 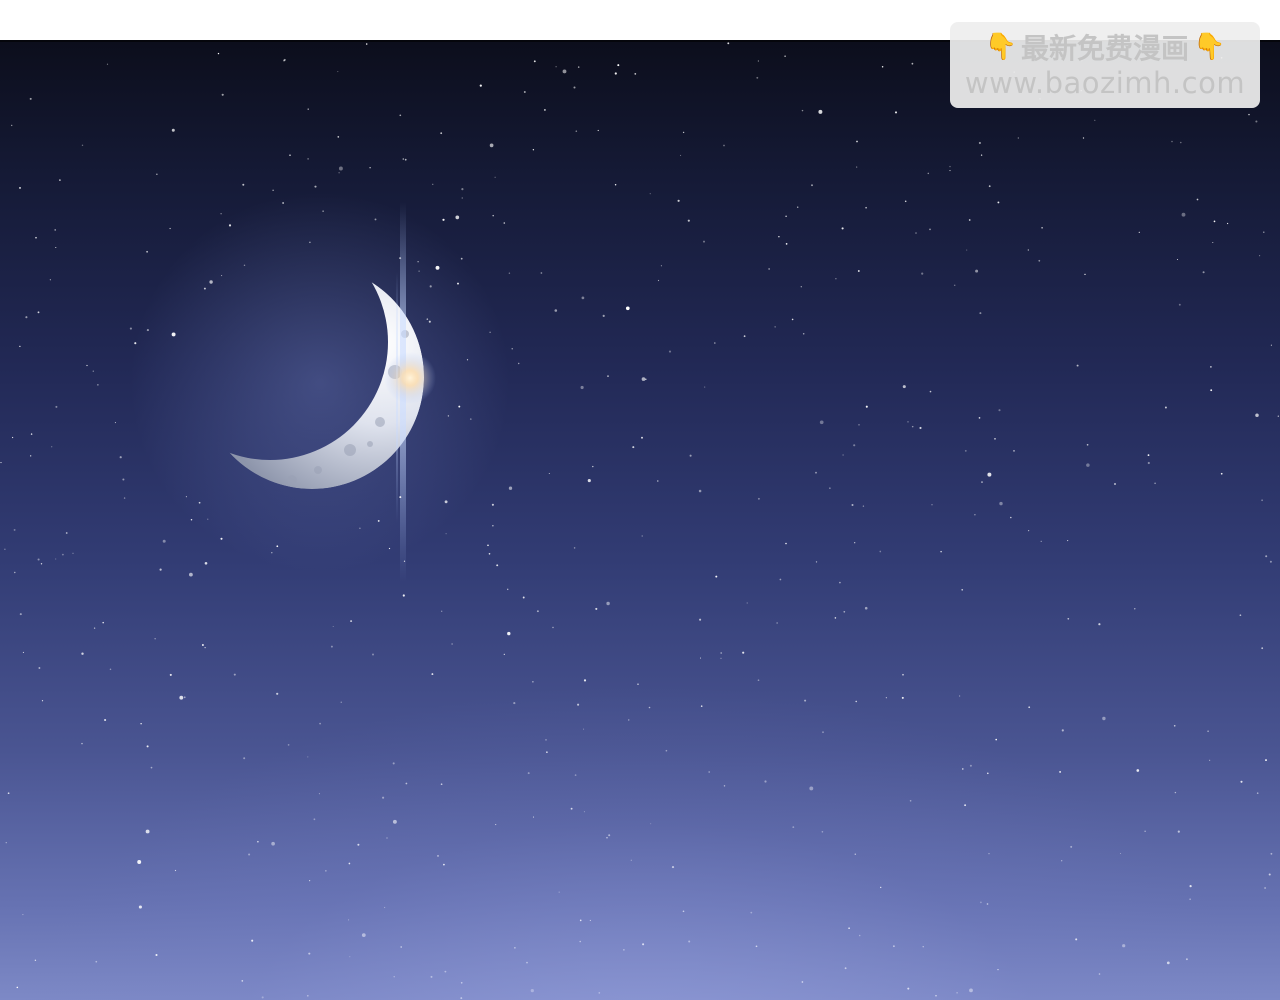 I want to click on pointing-down-hand-icon: 👇, so click(x=1000, y=47).